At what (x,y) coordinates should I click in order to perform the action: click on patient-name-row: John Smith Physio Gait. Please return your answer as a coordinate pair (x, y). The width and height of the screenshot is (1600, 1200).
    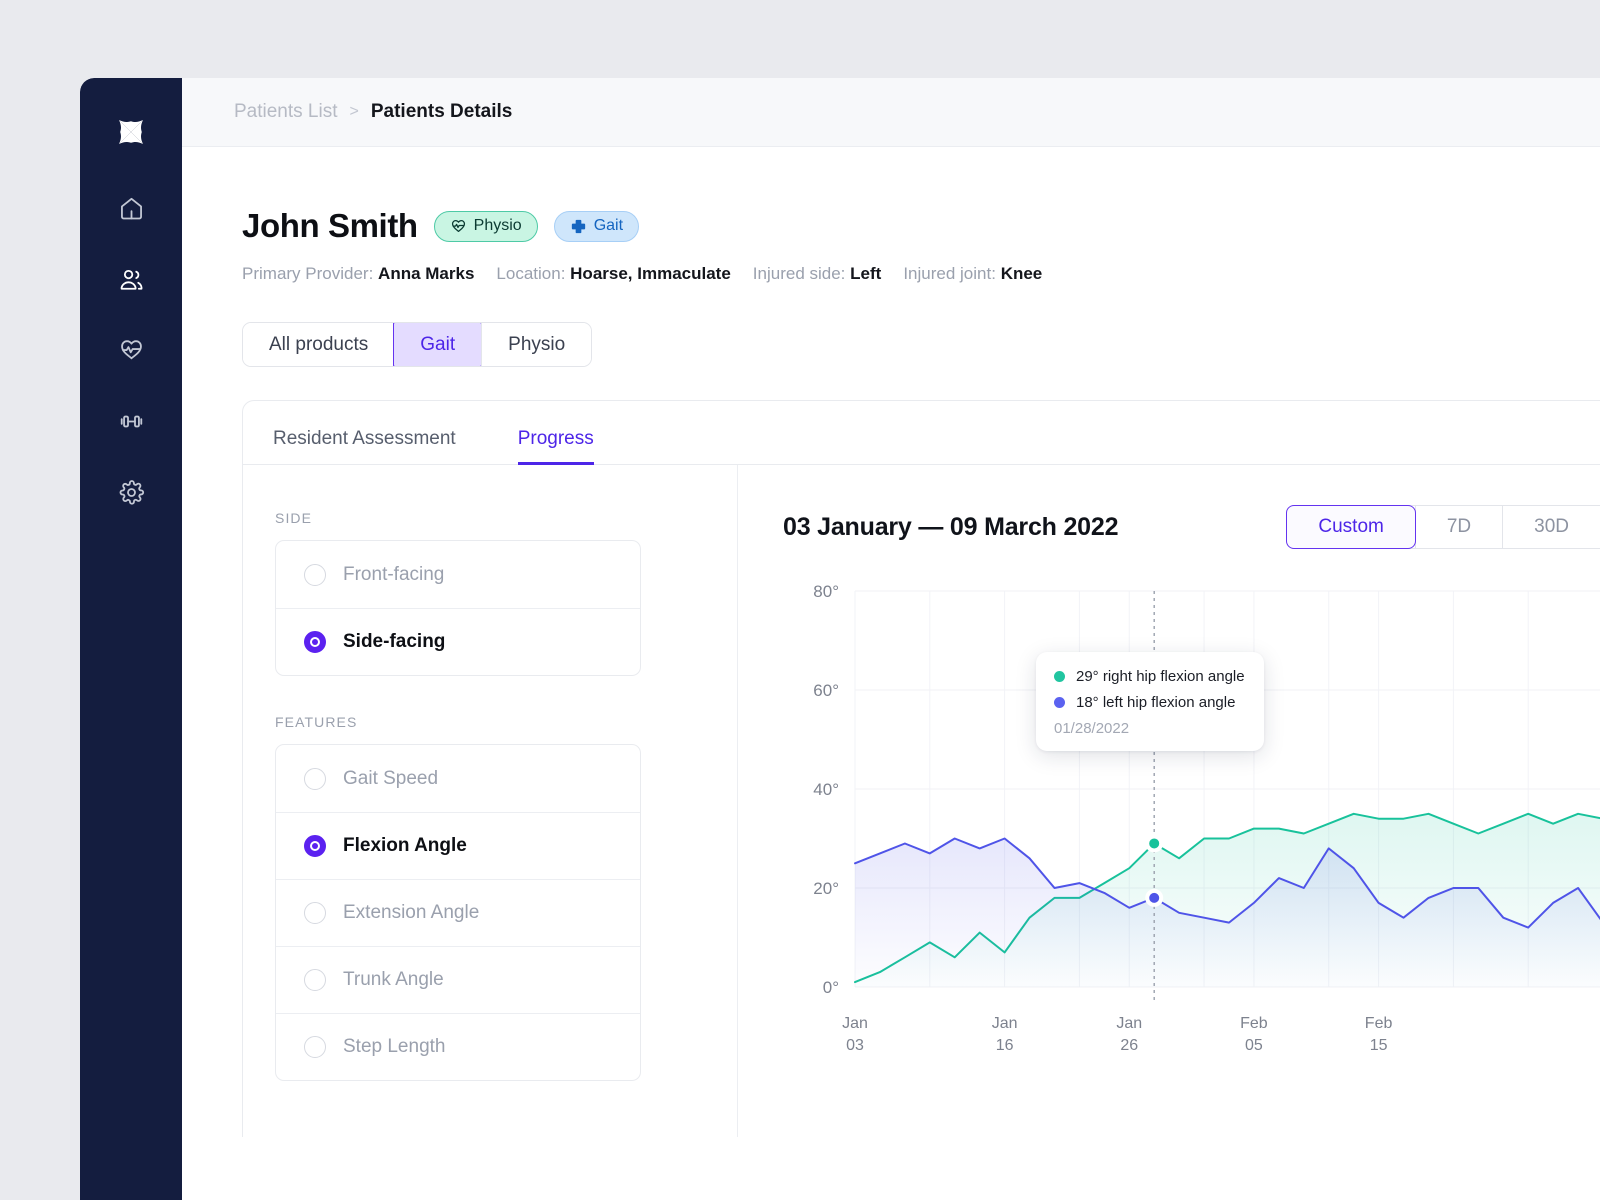
    Looking at the image, I should click on (921, 226).